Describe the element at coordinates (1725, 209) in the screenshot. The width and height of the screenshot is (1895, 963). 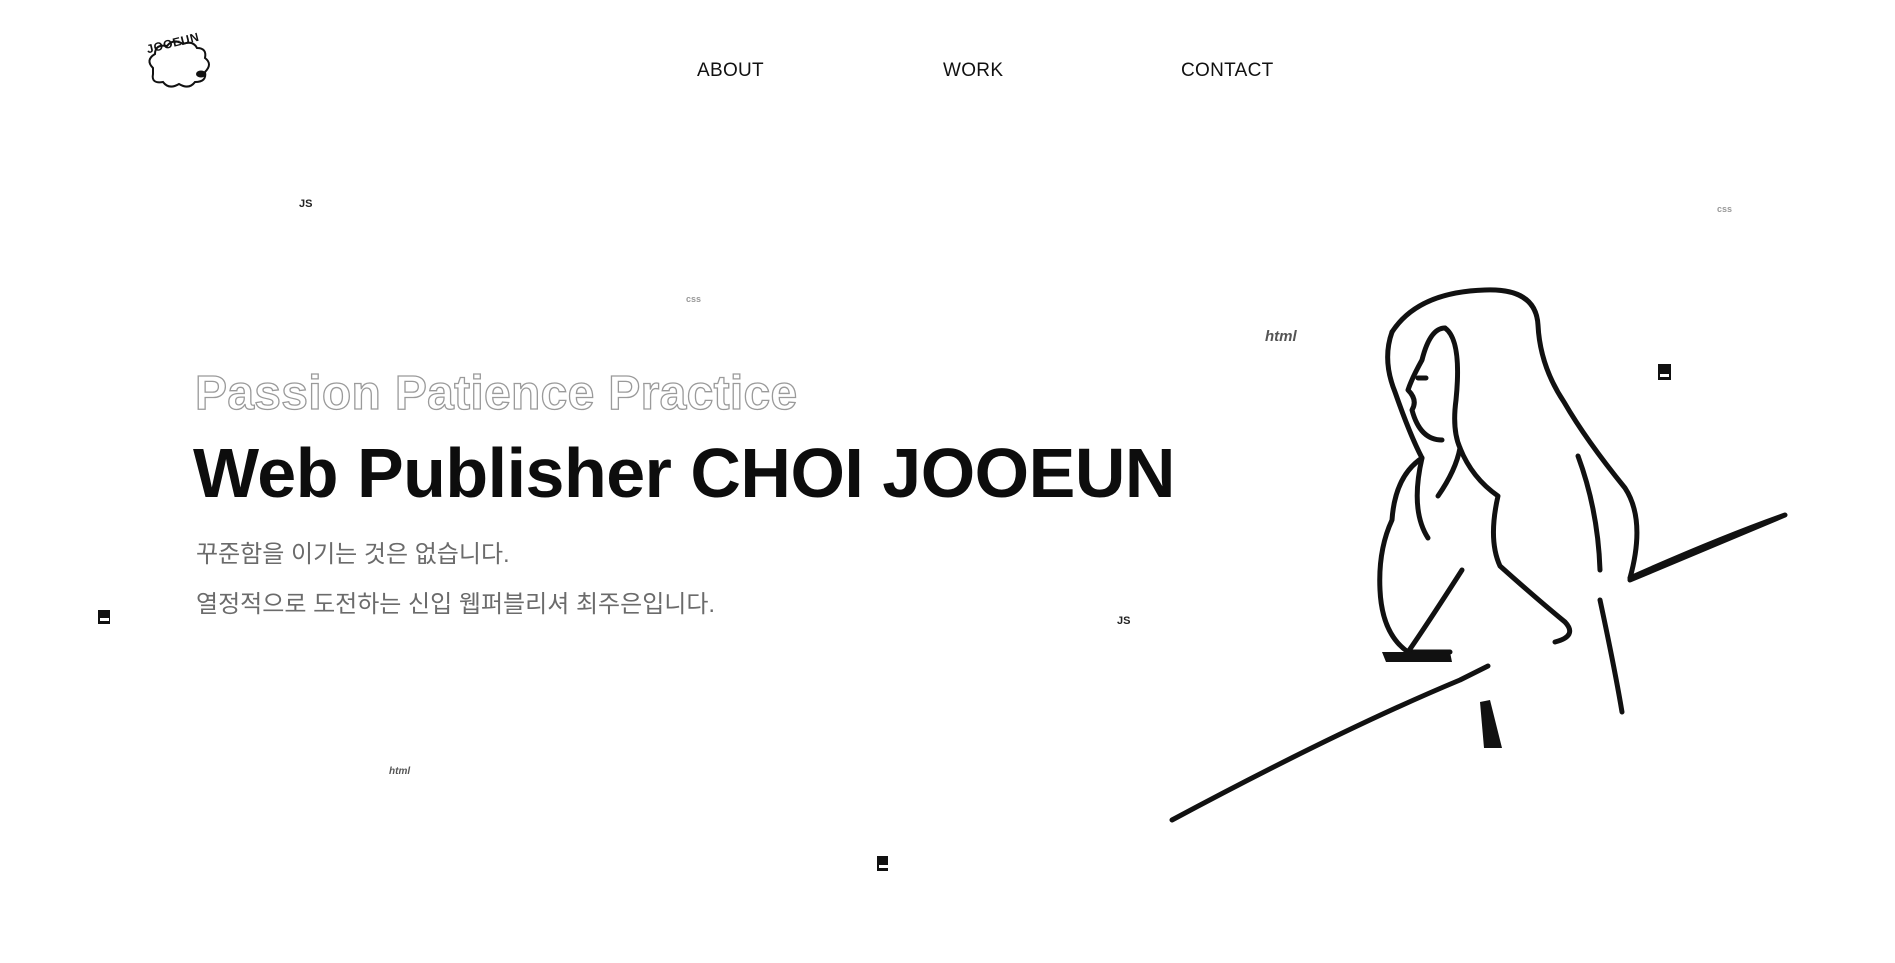
I see `floating-css-label-2: css` at that location.